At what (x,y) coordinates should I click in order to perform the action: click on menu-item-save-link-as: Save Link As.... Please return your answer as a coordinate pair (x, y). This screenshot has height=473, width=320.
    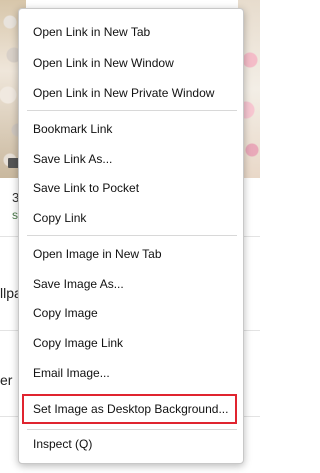
    Looking at the image, I should click on (131, 159).